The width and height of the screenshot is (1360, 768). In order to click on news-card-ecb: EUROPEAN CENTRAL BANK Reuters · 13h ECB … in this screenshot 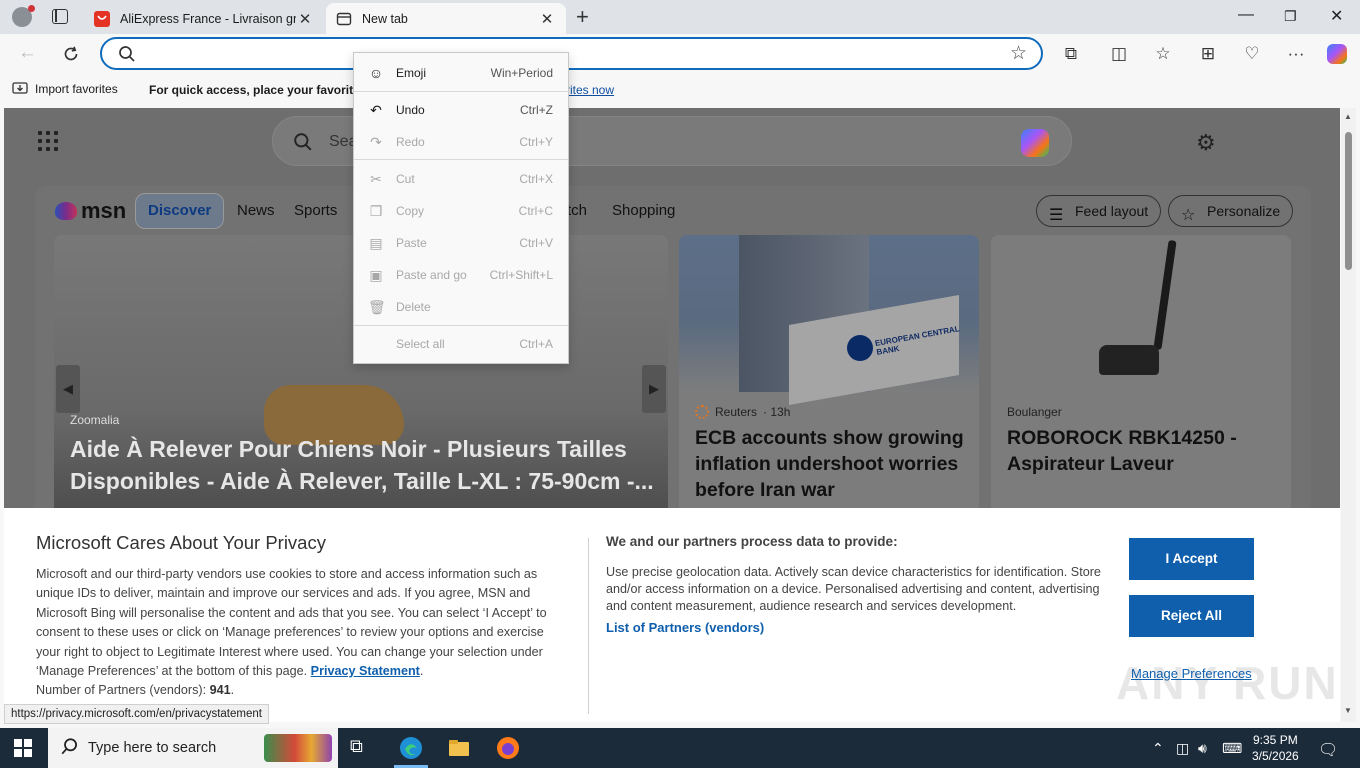, I will do `click(829, 380)`.